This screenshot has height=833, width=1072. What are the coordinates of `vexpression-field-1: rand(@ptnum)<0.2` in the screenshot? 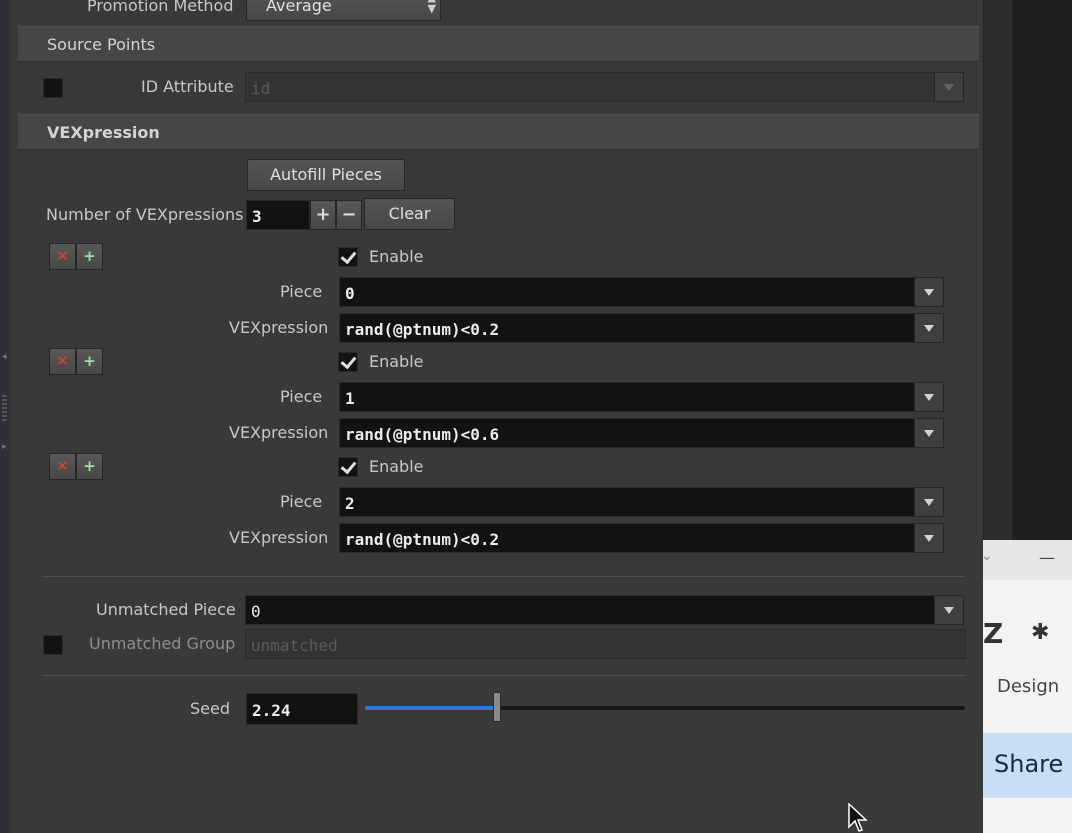 It's located at (627, 328).